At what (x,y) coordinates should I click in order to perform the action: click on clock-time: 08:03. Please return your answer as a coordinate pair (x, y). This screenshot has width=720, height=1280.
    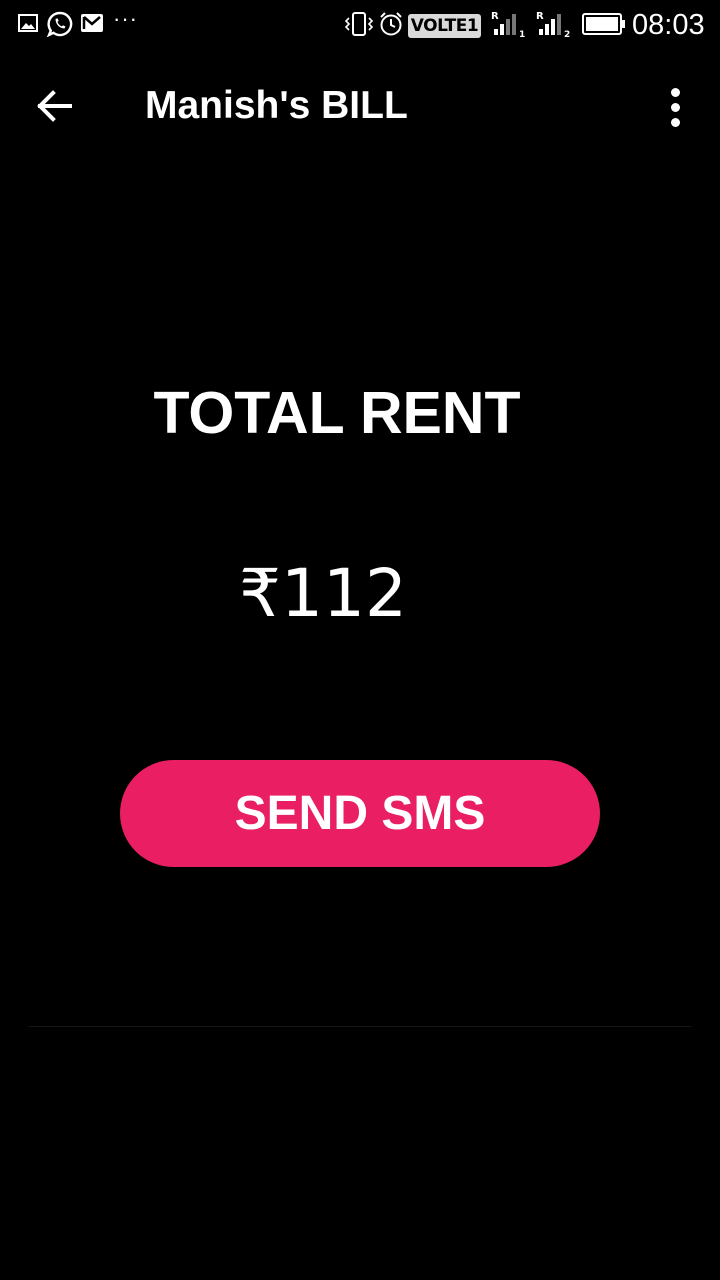
    Looking at the image, I should click on (668, 25).